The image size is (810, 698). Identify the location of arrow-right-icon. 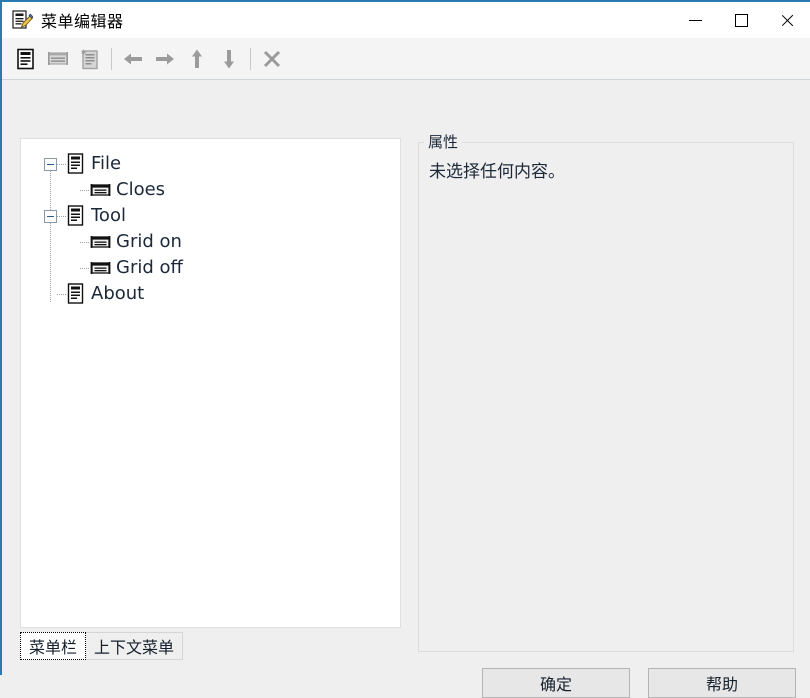
(165, 58).